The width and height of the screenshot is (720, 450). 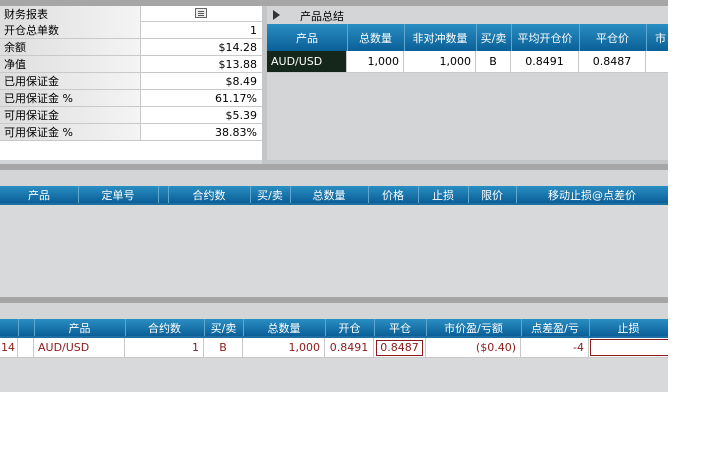 I want to click on orders-header-cell: 买/卖, so click(x=270, y=194).